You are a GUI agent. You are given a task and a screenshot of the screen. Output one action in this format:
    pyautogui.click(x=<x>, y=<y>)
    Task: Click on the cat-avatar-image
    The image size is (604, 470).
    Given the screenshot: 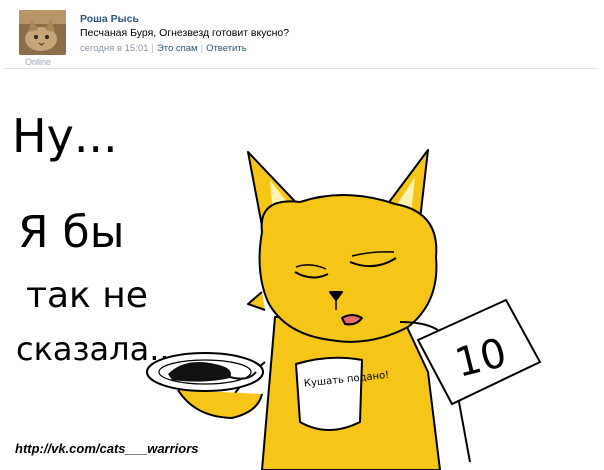 What is the action you would take?
    pyautogui.click(x=42, y=32)
    